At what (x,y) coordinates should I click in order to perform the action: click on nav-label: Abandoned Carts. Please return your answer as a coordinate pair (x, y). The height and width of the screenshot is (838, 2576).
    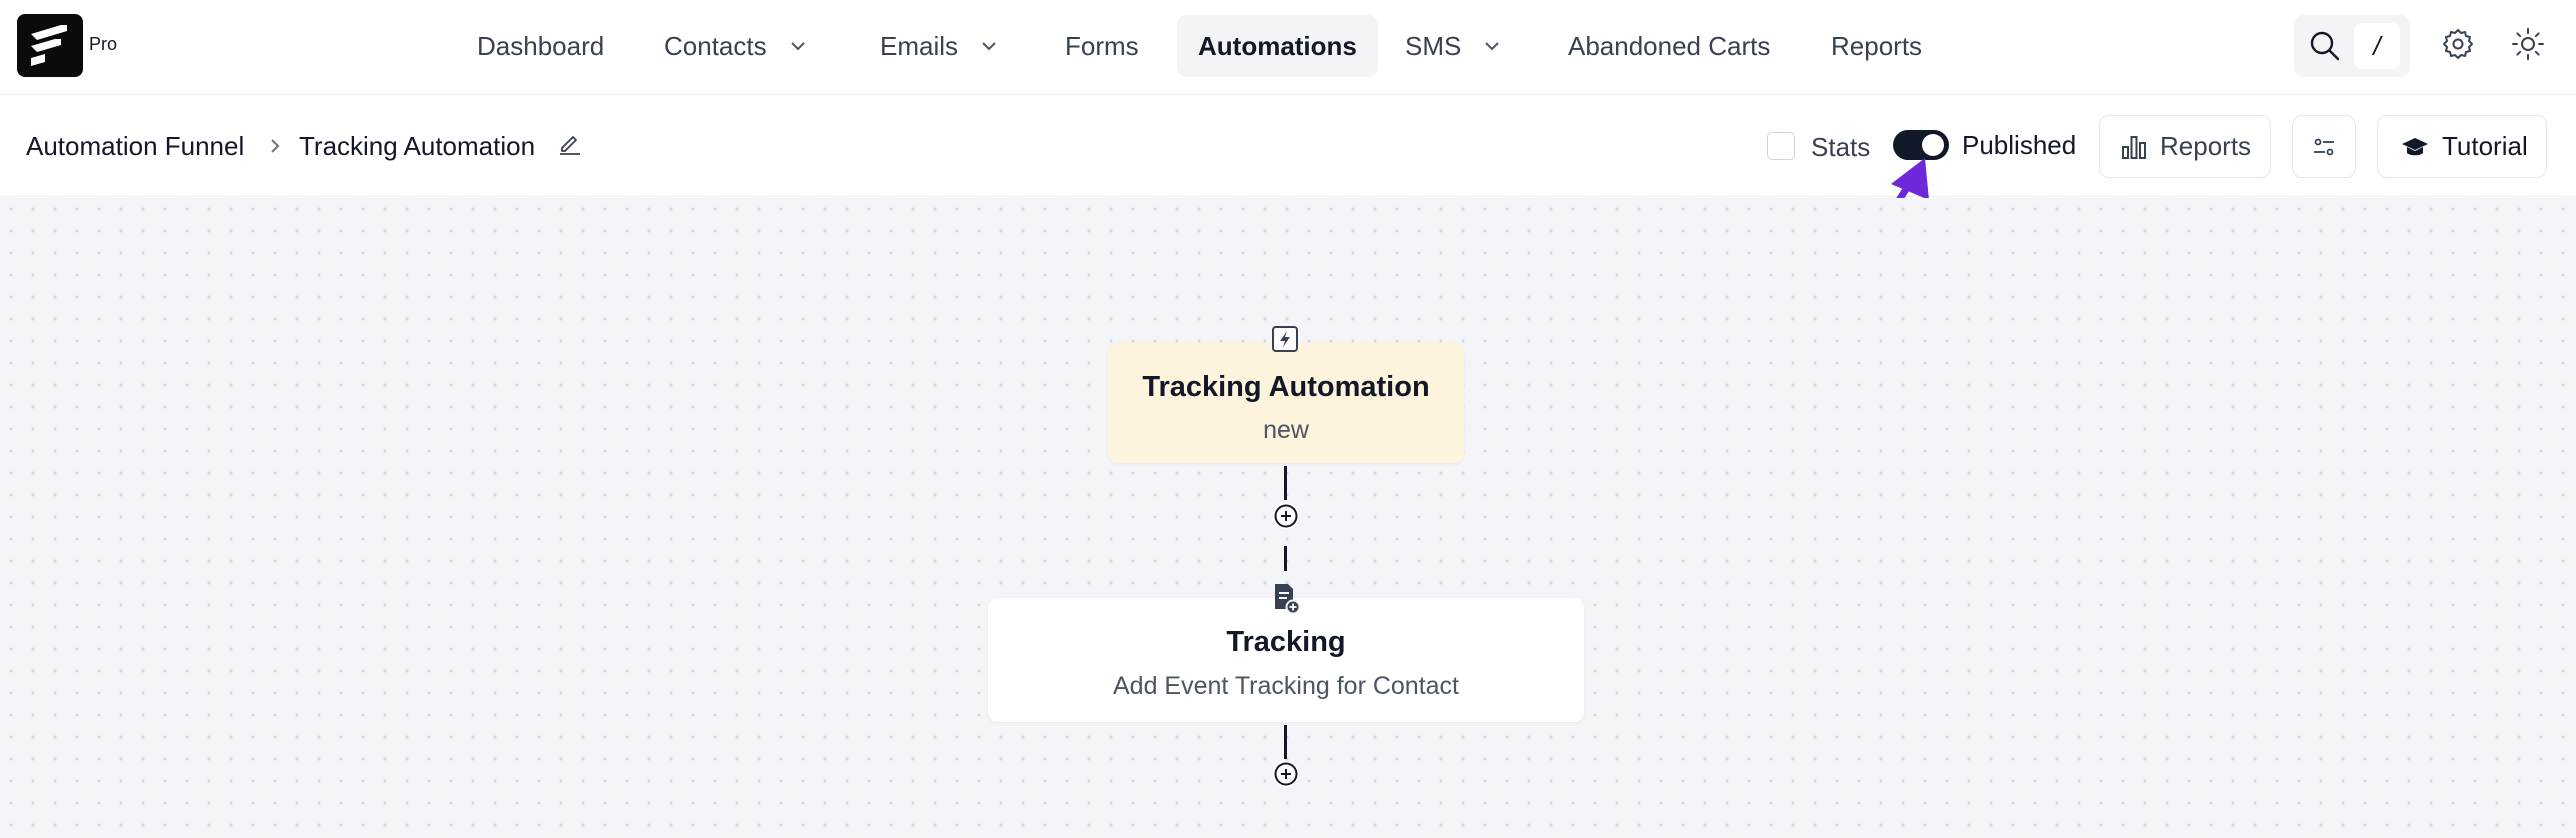
    Looking at the image, I should click on (1669, 45).